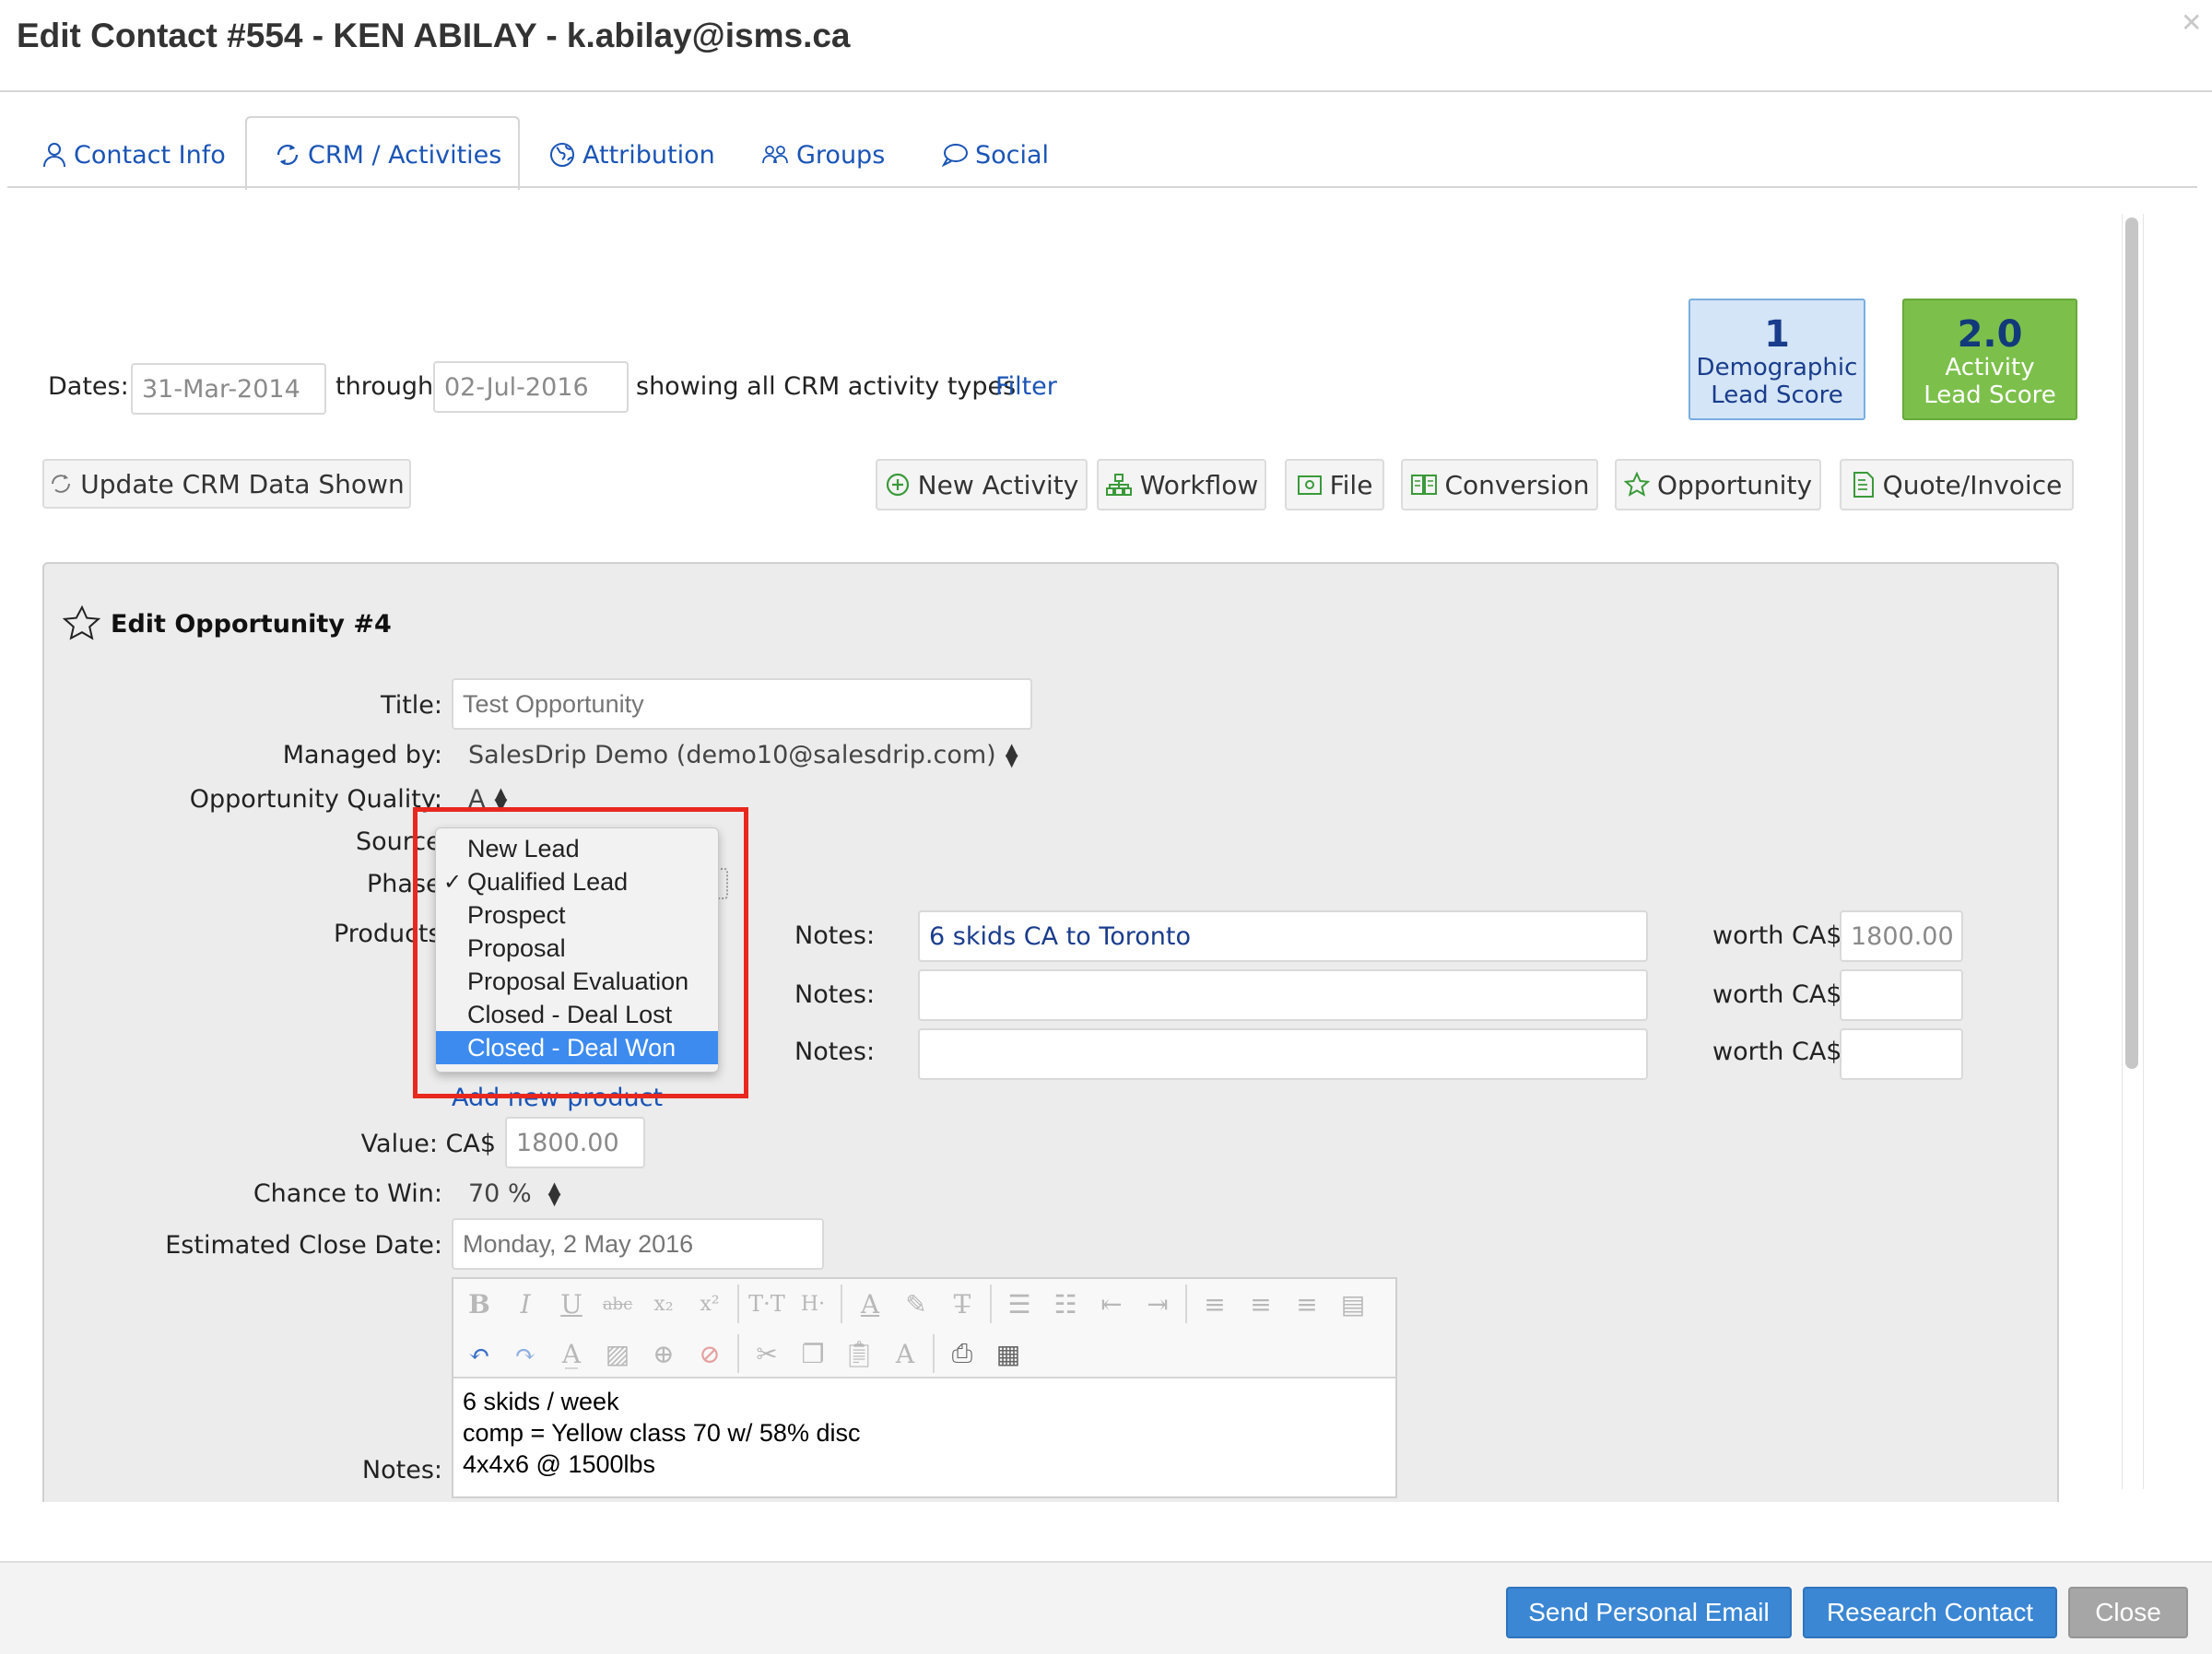 The image size is (2212, 1654). What do you see at coordinates (663, 1304) in the screenshot?
I see `subscript-icon: x₂` at bounding box center [663, 1304].